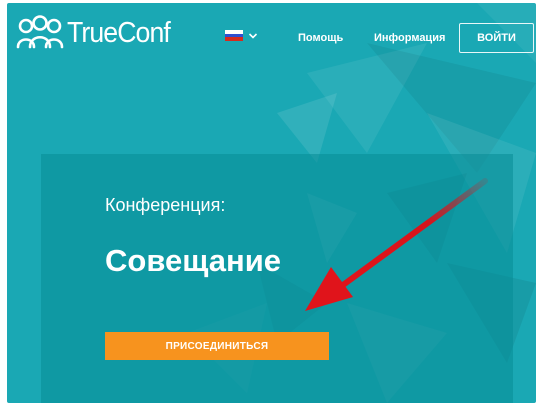 Image resolution: width=541 pixels, height=406 pixels. Describe the element at coordinates (119, 32) in the screenshot. I see `logo-text: TrueConf` at that location.